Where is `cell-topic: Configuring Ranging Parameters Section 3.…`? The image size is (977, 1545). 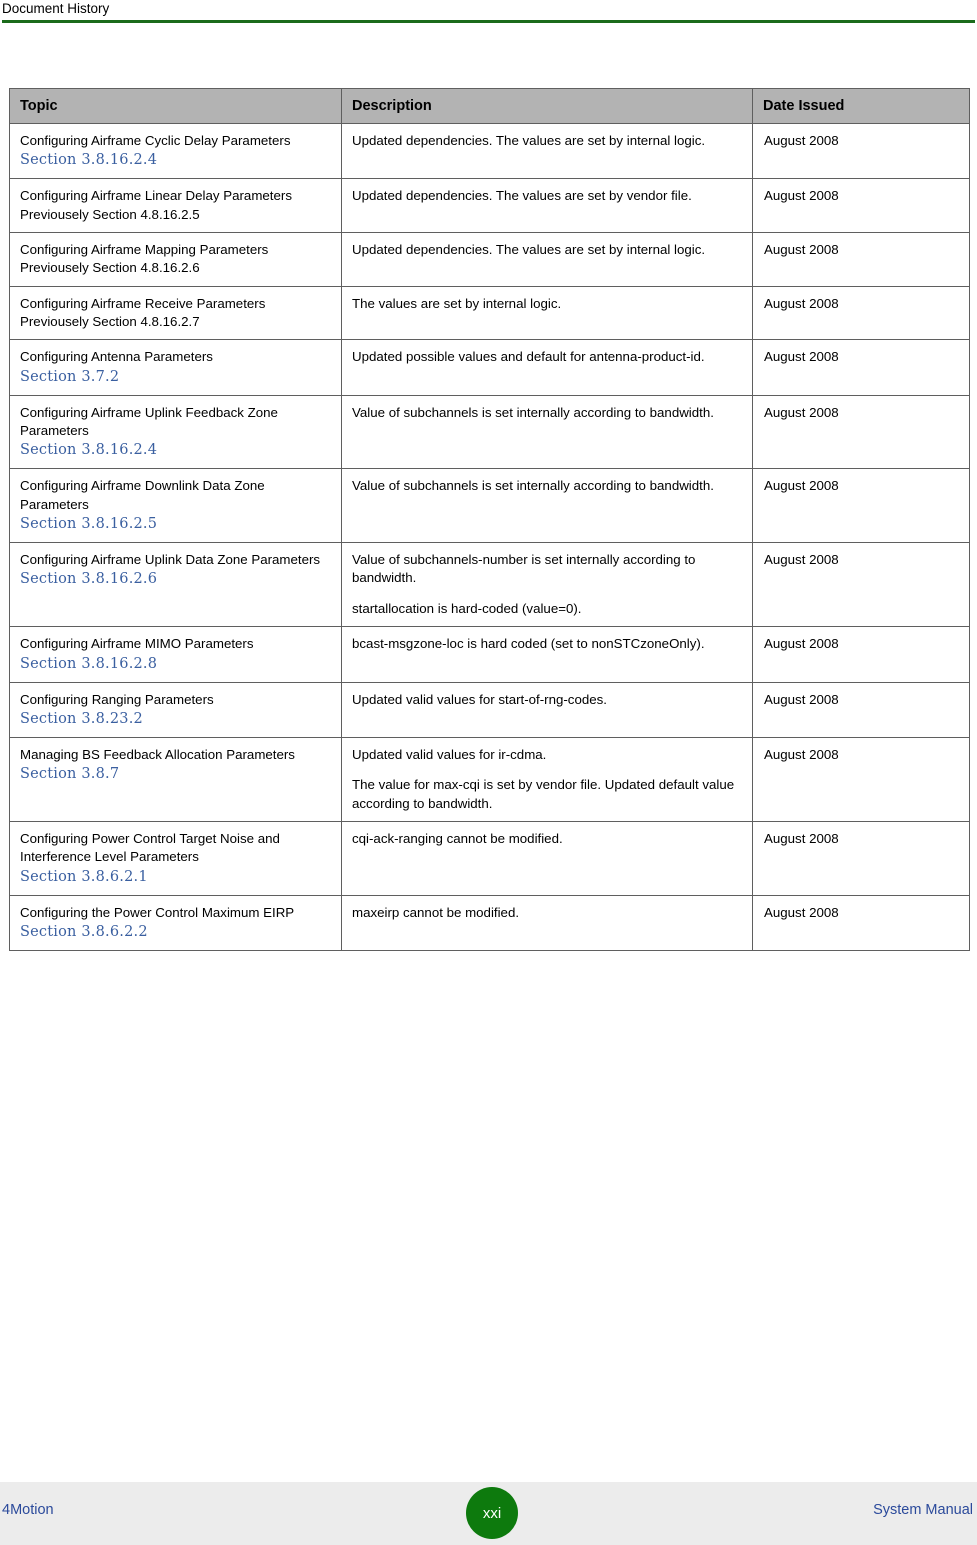
cell-topic: Configuring Ranging Parameters Section 3.… is located at coordinates (175, 709).